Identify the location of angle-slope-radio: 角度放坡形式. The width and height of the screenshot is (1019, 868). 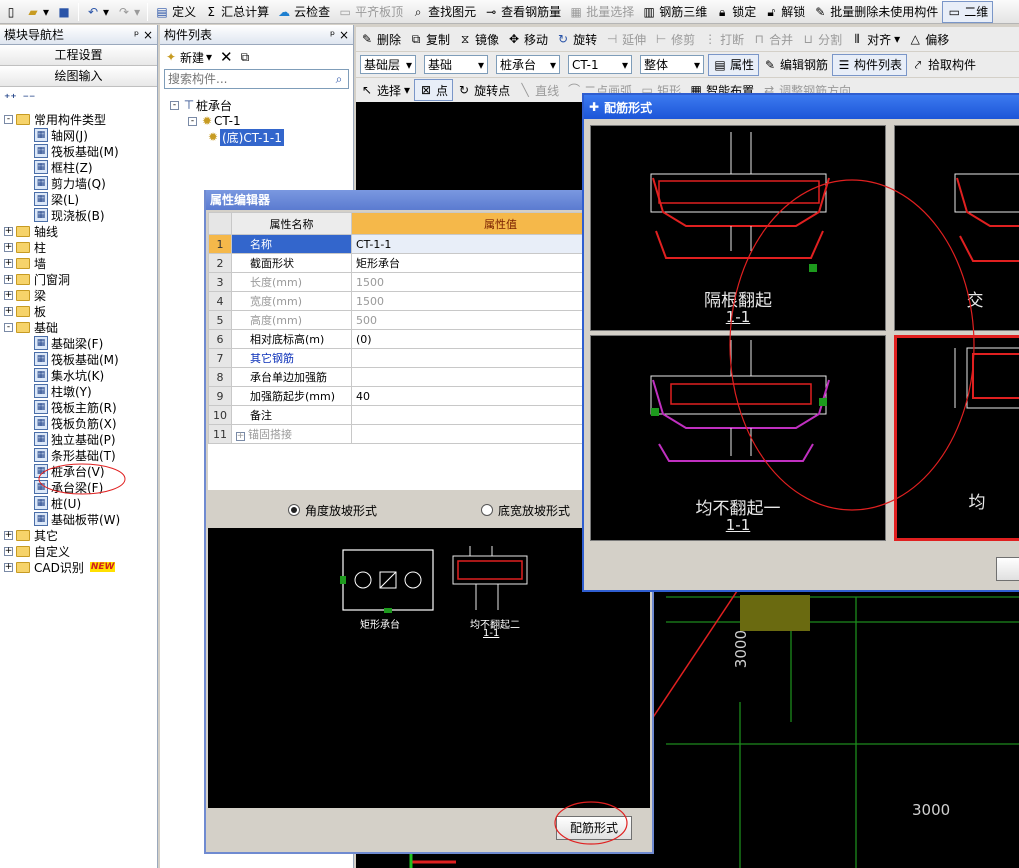
(332, 510).